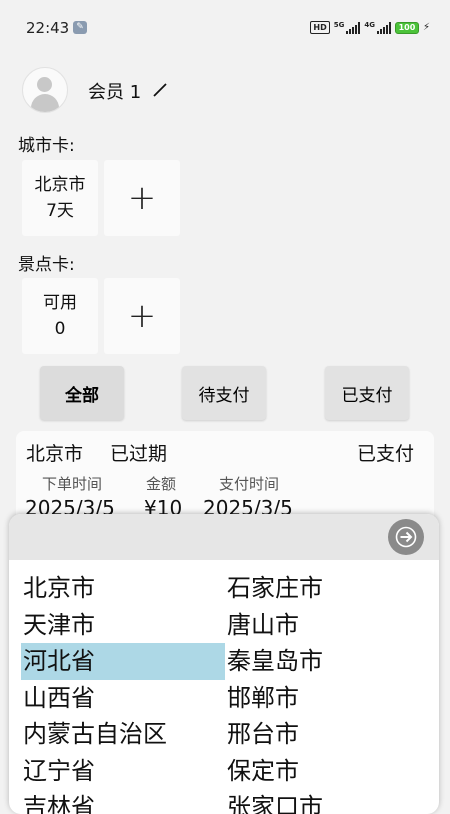 This screenshot has width=450, height=814. What do you see at coordinates (115, 92) in the screenshot?
I see `member-name: 会员 1` at bounding box center [115, 92].